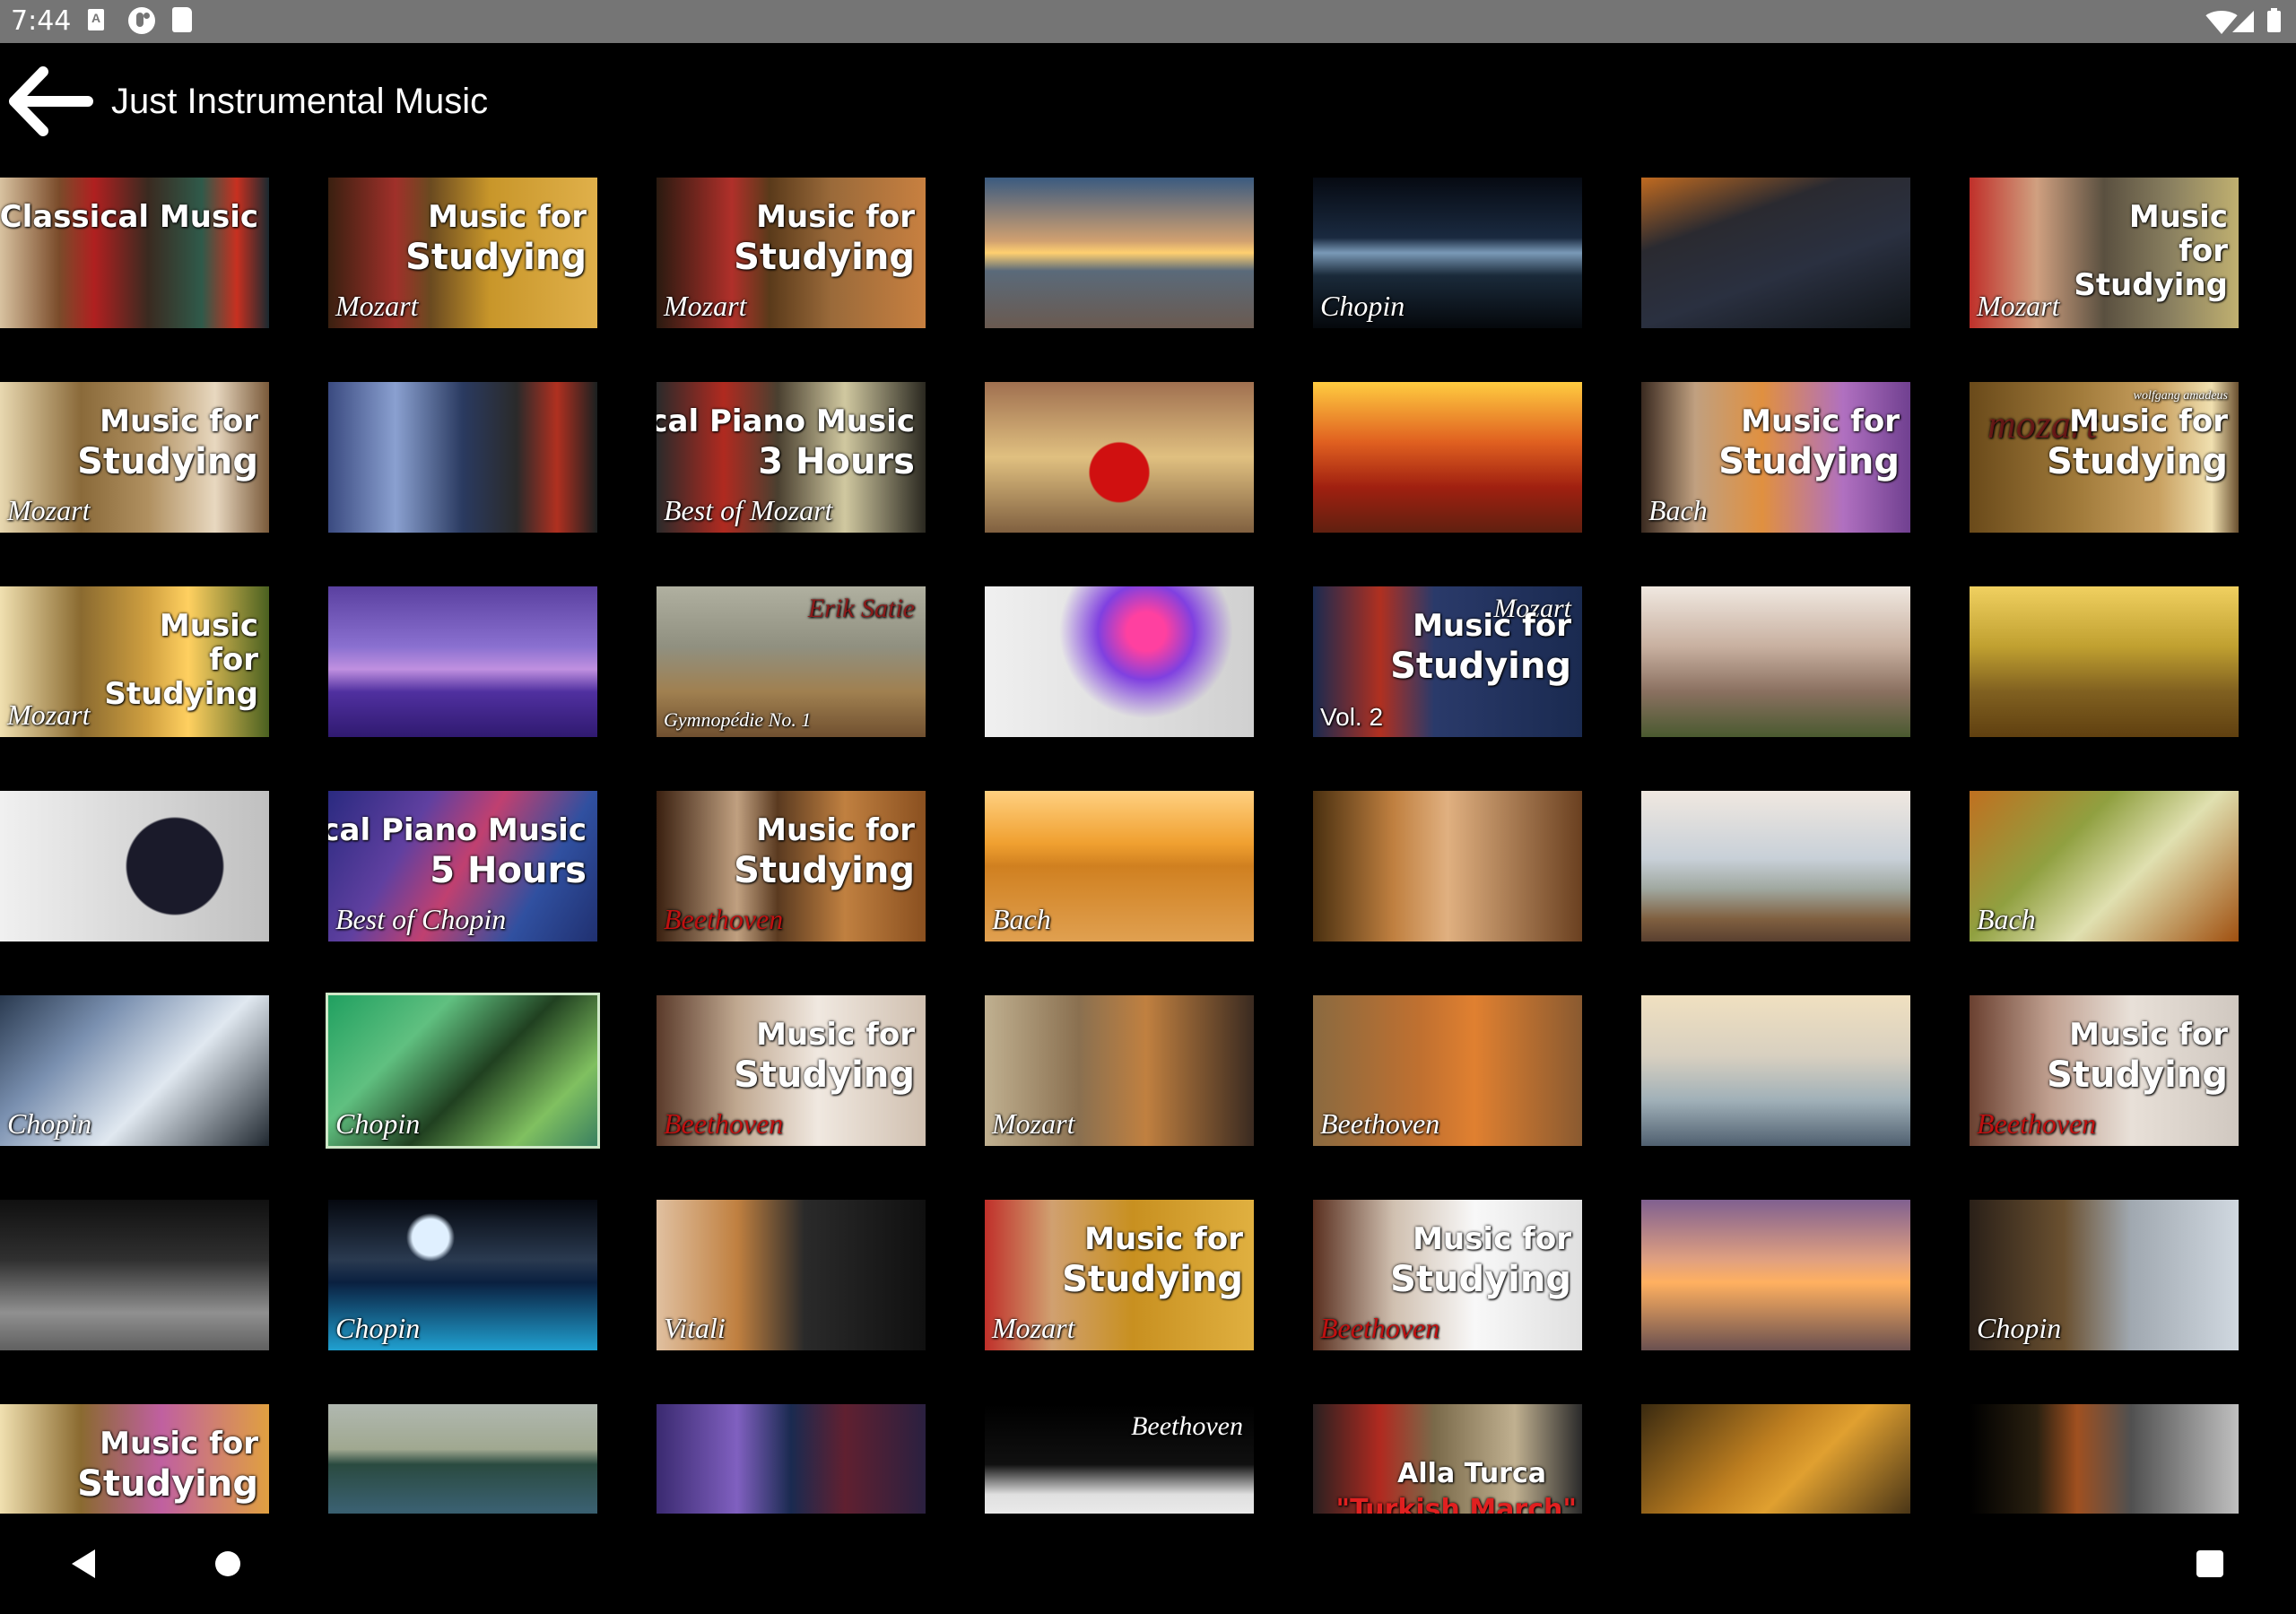 This screenshot has width=2296, height=1614. What do you see at coordinates (738, 719) in the screenshot?
I see `thumbnail-caption: Gymnopédie No. 1` at bounding box center [738, 719].